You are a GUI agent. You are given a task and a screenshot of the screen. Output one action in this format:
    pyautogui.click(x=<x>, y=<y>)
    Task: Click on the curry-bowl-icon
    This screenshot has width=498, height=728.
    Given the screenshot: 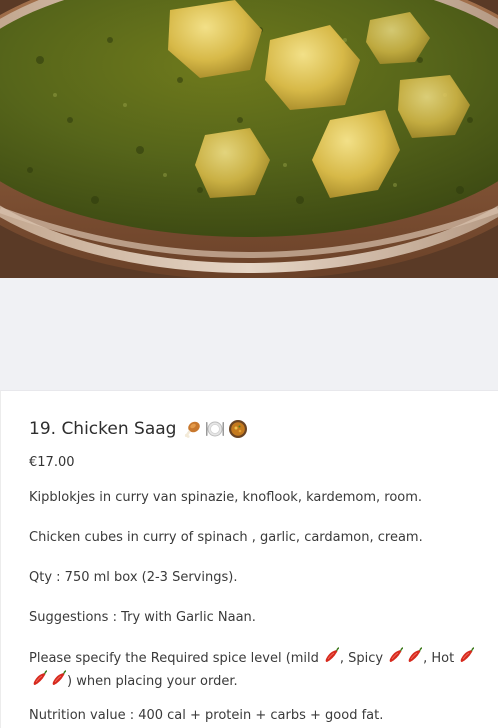 What is the action you would take?
    pyautogui.click(x=238, y=429)
    